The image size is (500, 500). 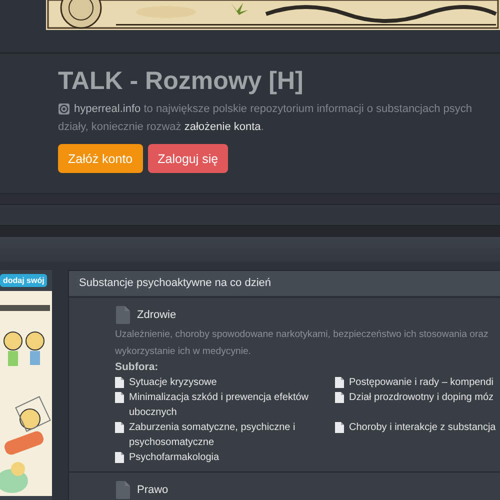 I want to click on forum-title: Prawo, so click(x=152, y=490).